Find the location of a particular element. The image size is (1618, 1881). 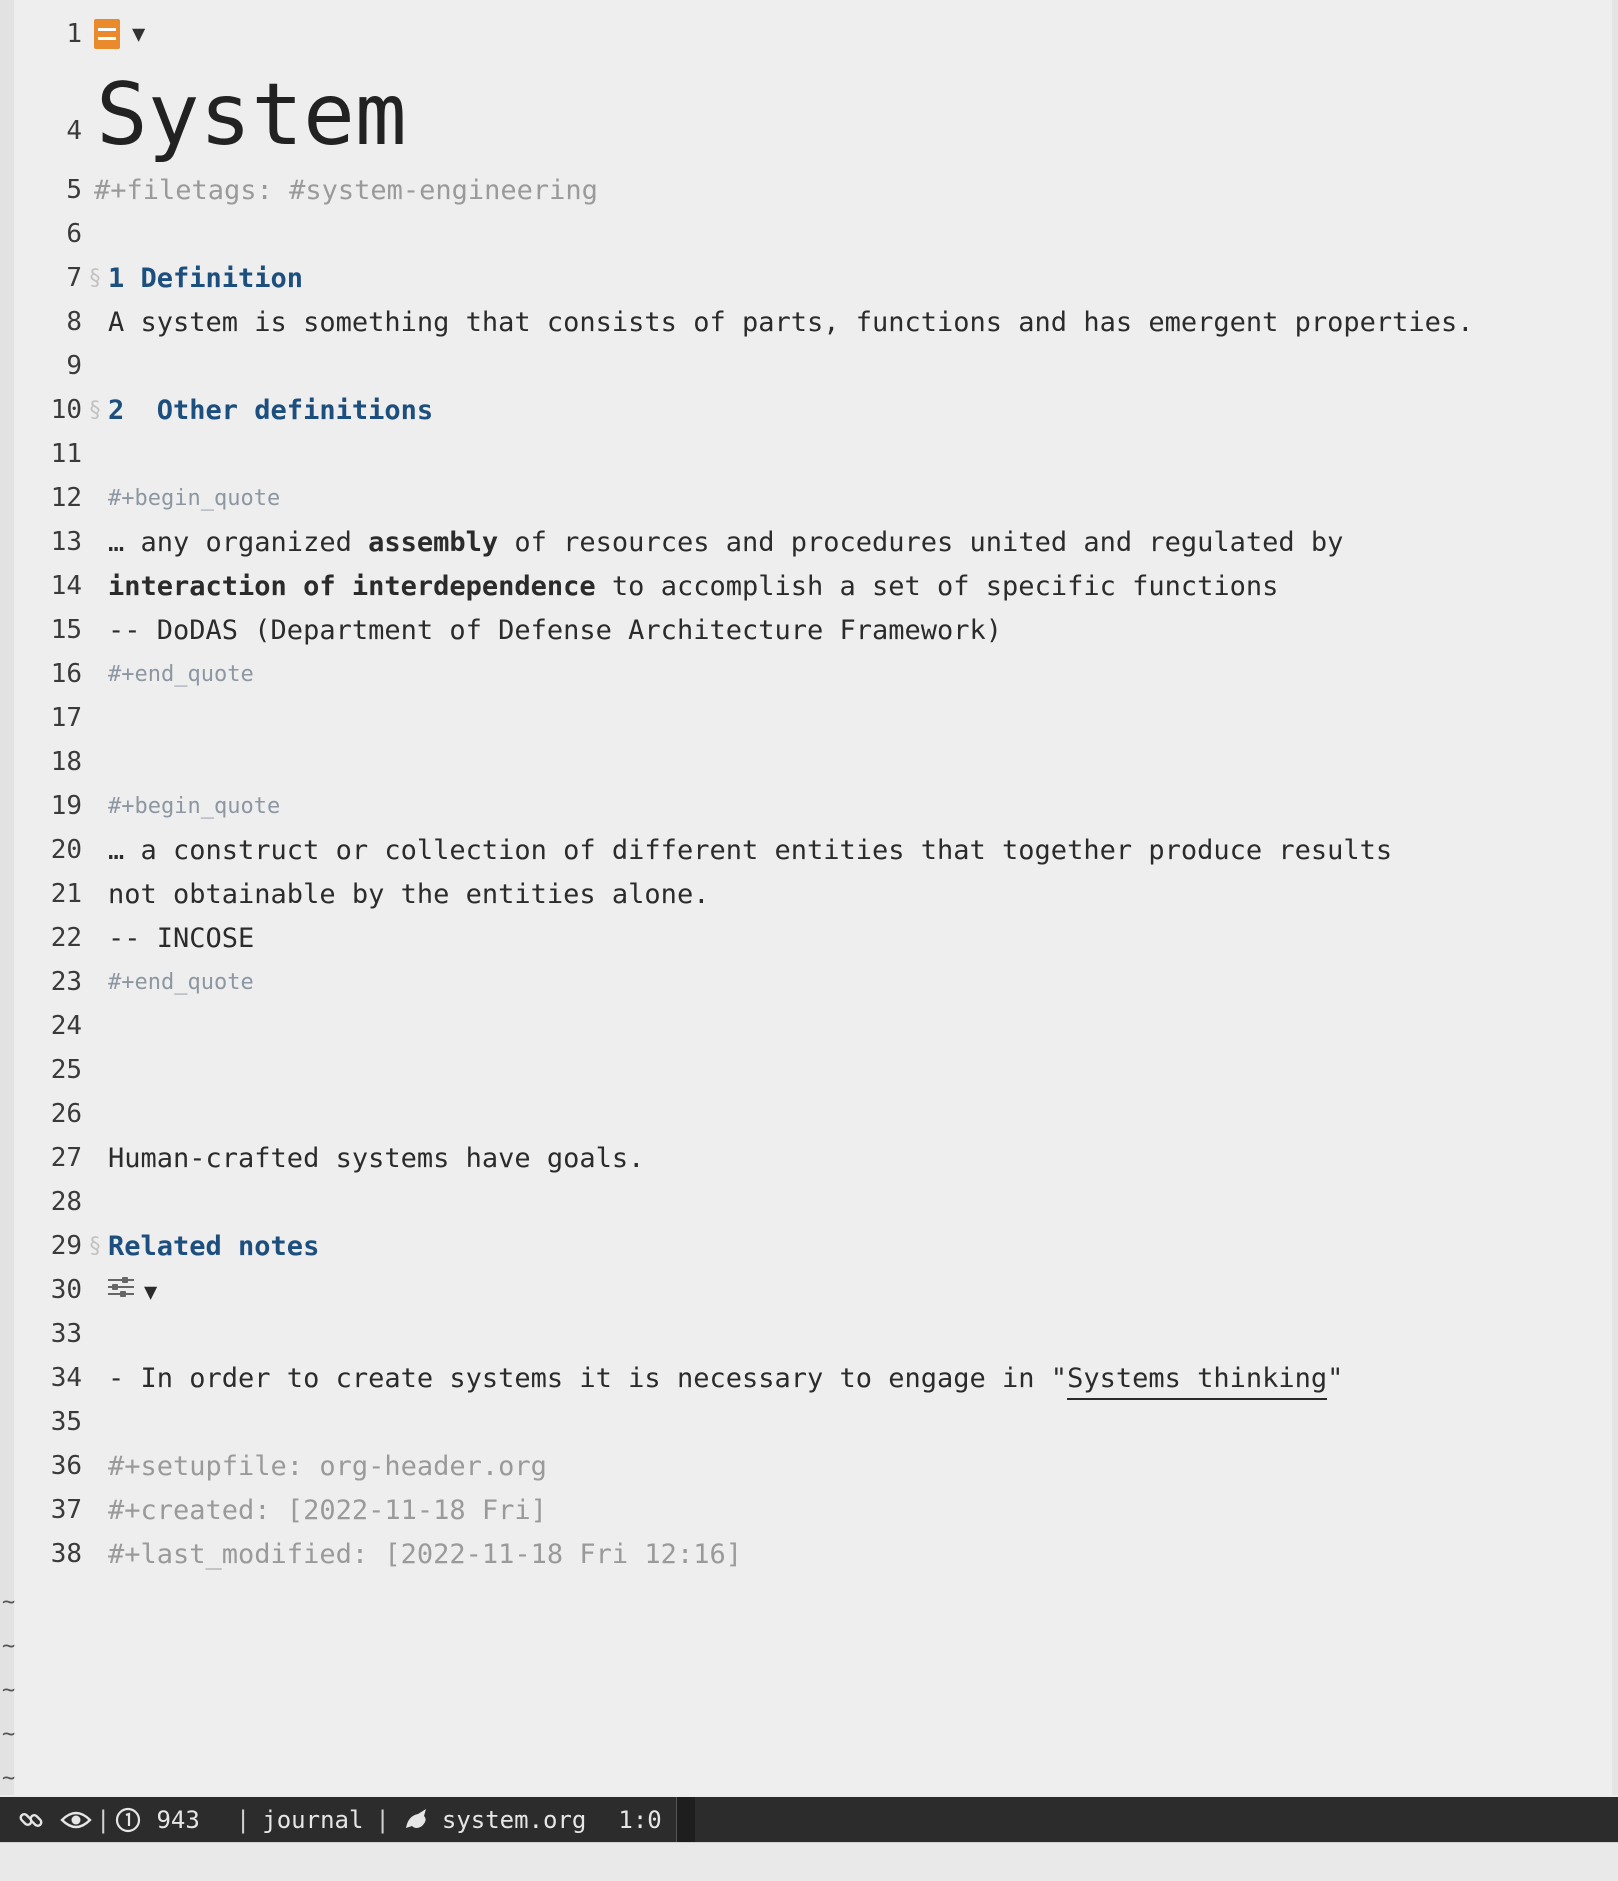

buffer-line: 17 is located at coordinates (813, 718).